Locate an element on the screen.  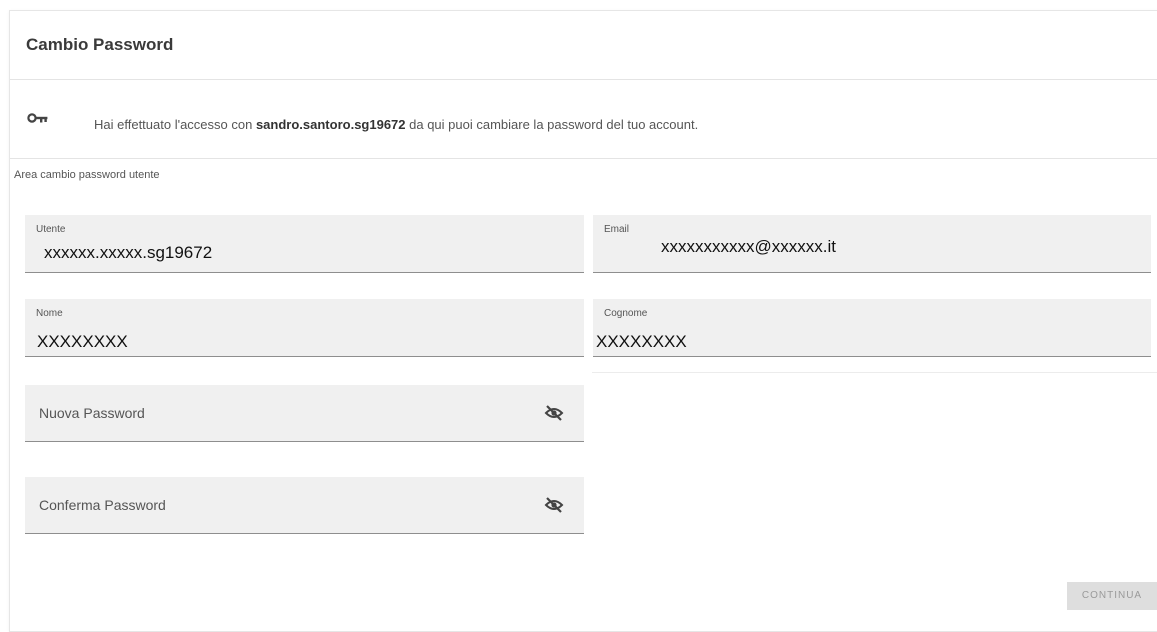
page-title: Cambio Password is located at coordinates (100, 44).